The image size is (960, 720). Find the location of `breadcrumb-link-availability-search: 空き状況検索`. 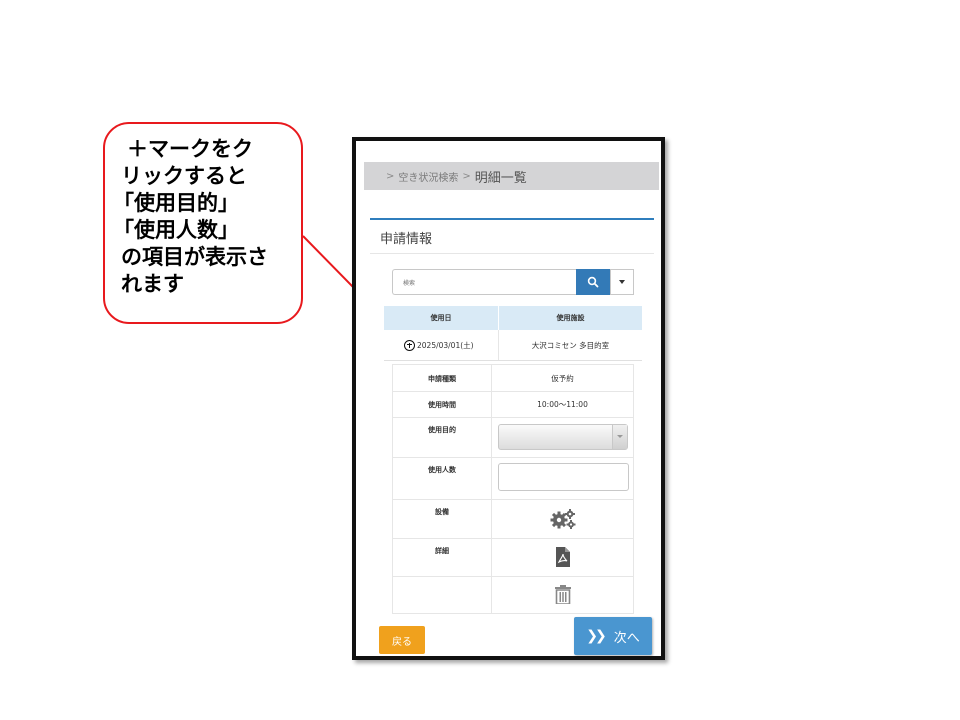

breadcrumb-link-availability-search: 空き状況検索 is located at coordinates (428, 176).